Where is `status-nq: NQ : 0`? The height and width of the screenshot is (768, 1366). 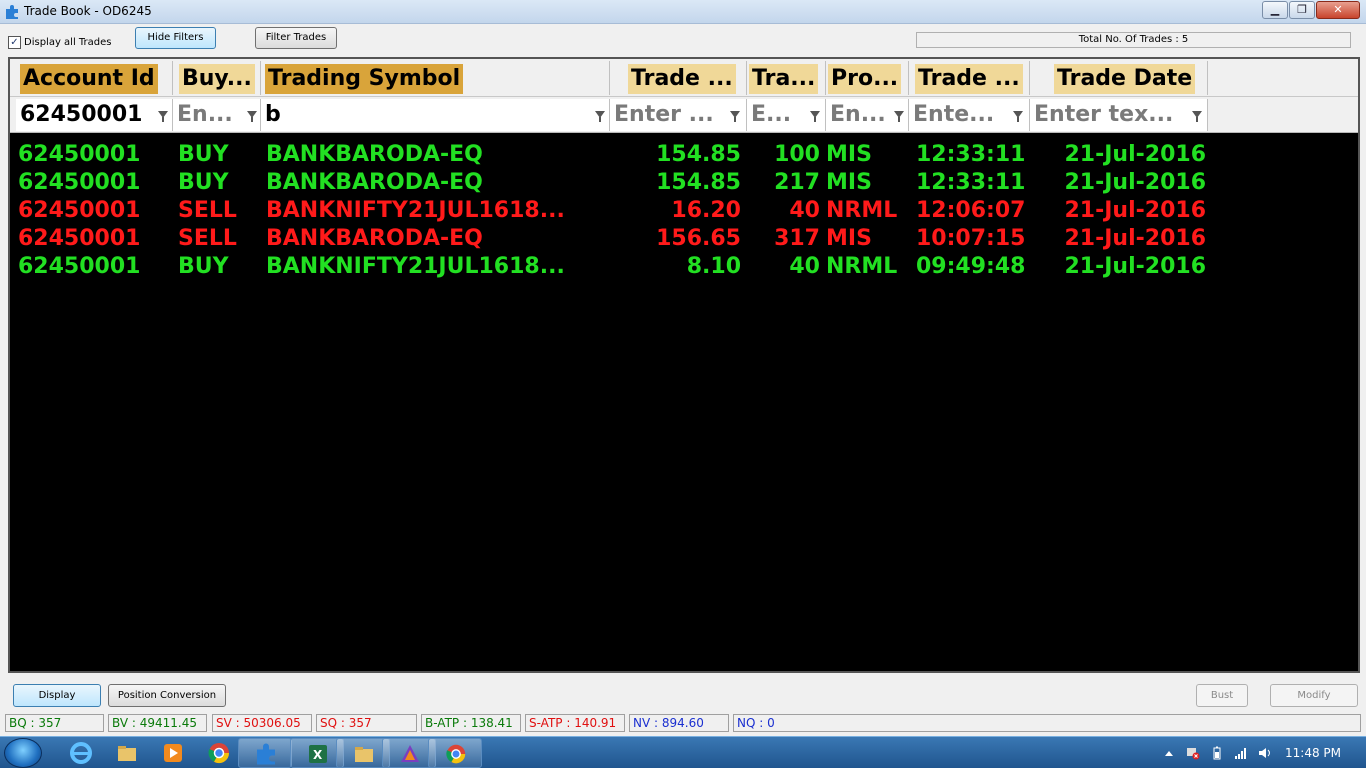 status-nq: NQ : 0 is located at coordinates (1047, 723).